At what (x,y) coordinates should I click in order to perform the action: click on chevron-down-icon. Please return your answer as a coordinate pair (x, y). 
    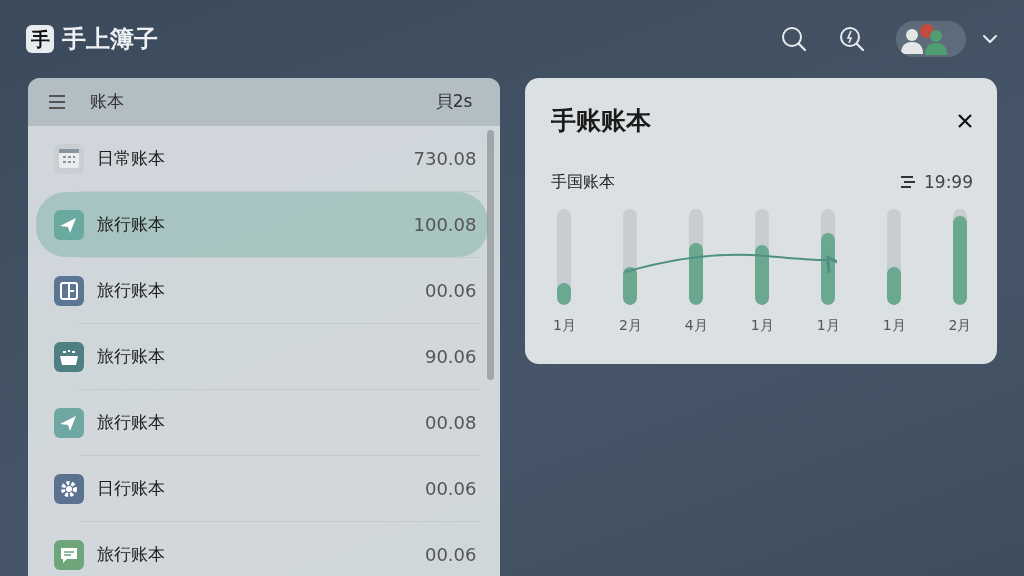
    Looking at the image, I should click on (990, 39).